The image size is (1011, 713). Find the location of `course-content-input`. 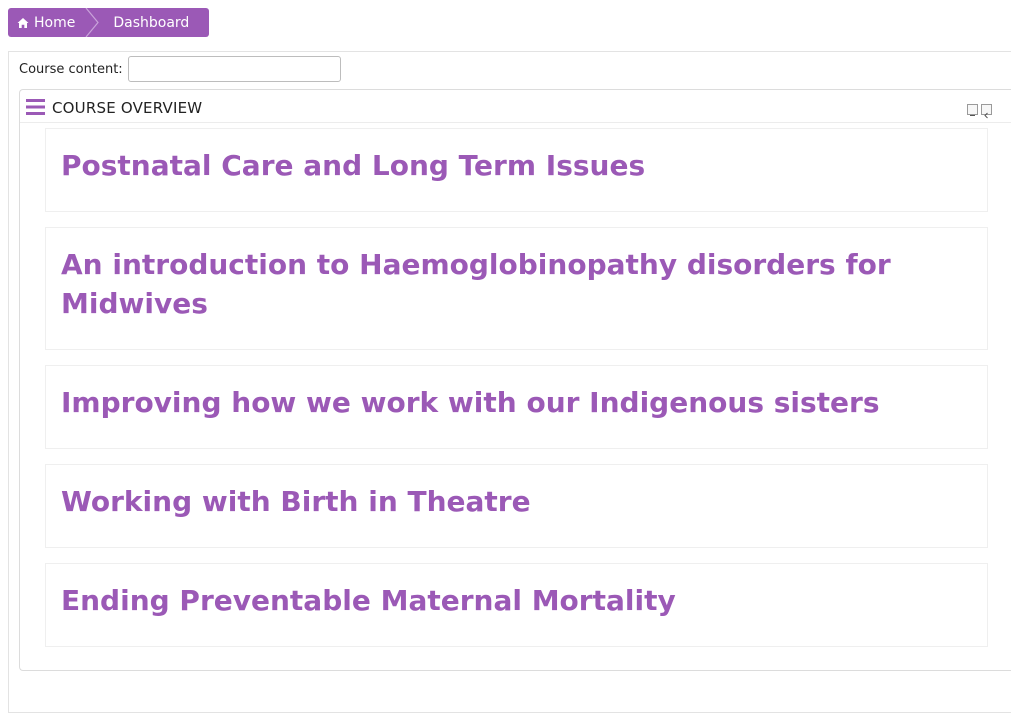

course-content-input is located at coordinates (234, 69).